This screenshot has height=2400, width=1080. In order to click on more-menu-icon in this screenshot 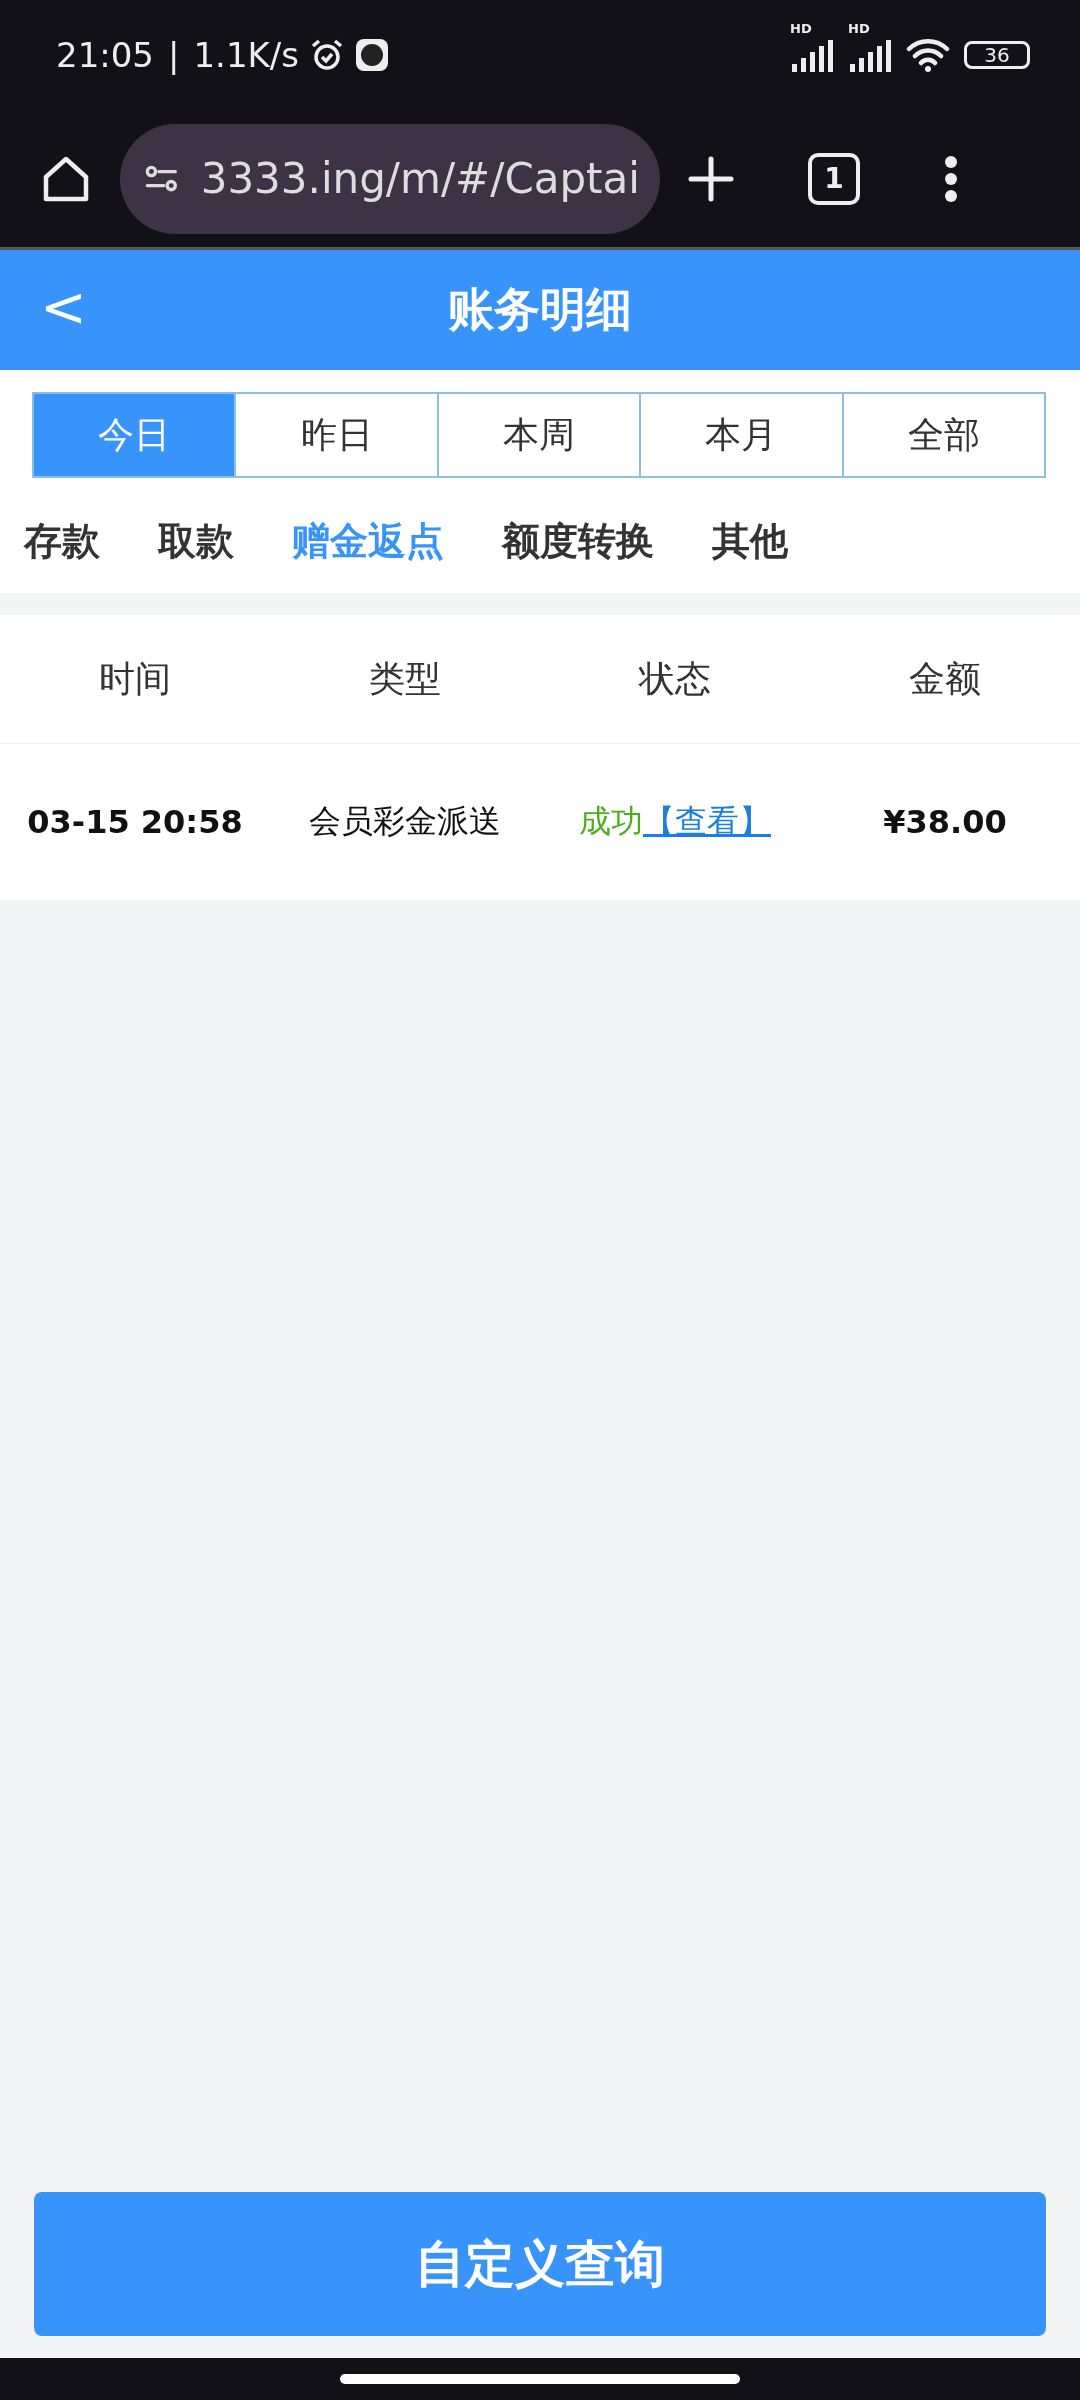, I will do `click(951, 178)`.